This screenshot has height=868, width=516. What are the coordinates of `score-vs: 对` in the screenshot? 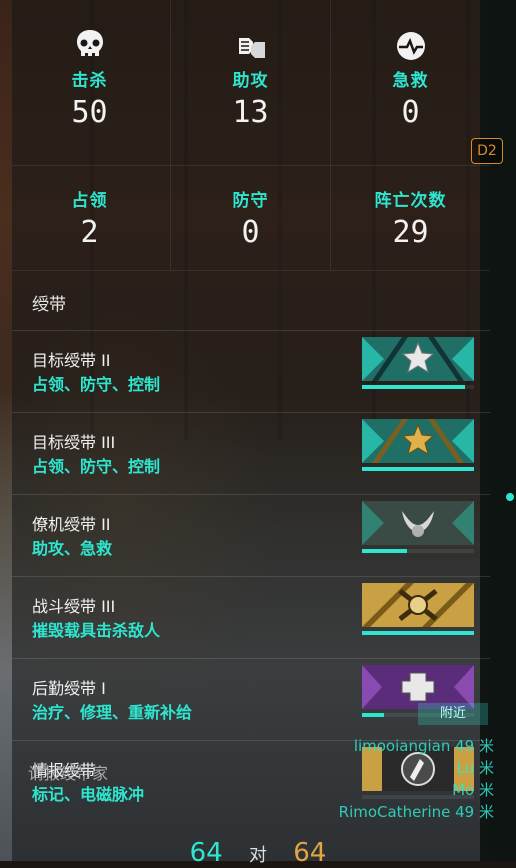 It's located at (258, 855).